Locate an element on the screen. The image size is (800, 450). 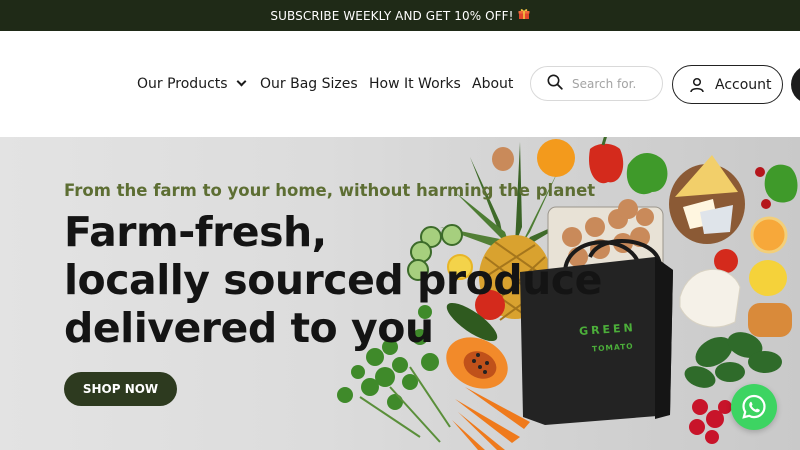
user-icon is located at coordinates (697, 84).